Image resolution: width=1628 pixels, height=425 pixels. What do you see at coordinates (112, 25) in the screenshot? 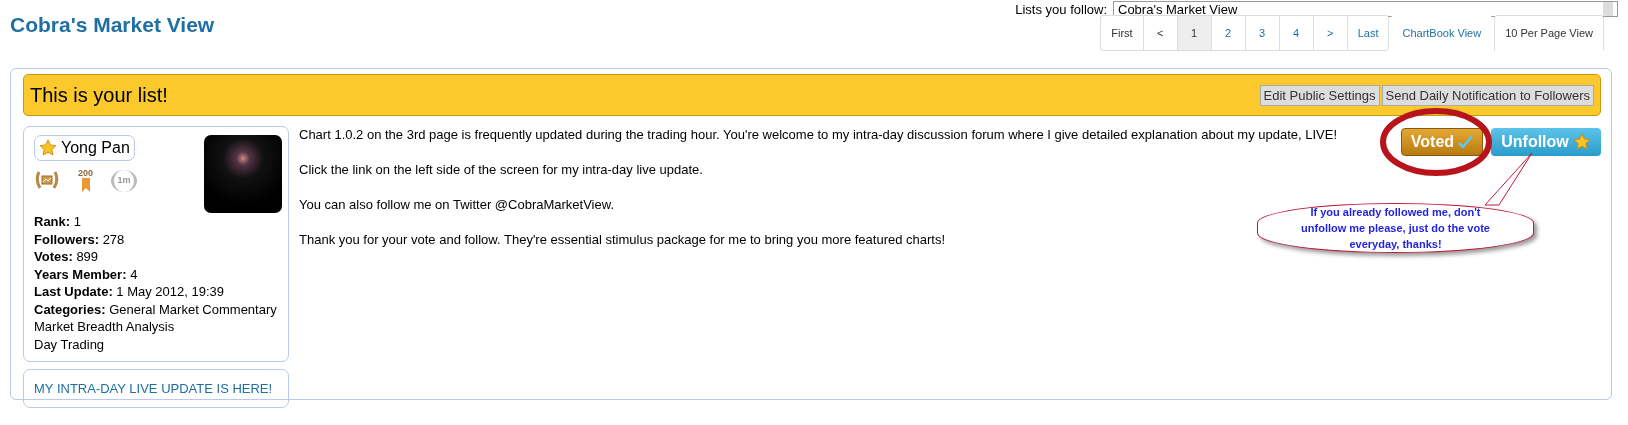
I see `page-title: Cobra's Market View` at bounding box center [112, 25].